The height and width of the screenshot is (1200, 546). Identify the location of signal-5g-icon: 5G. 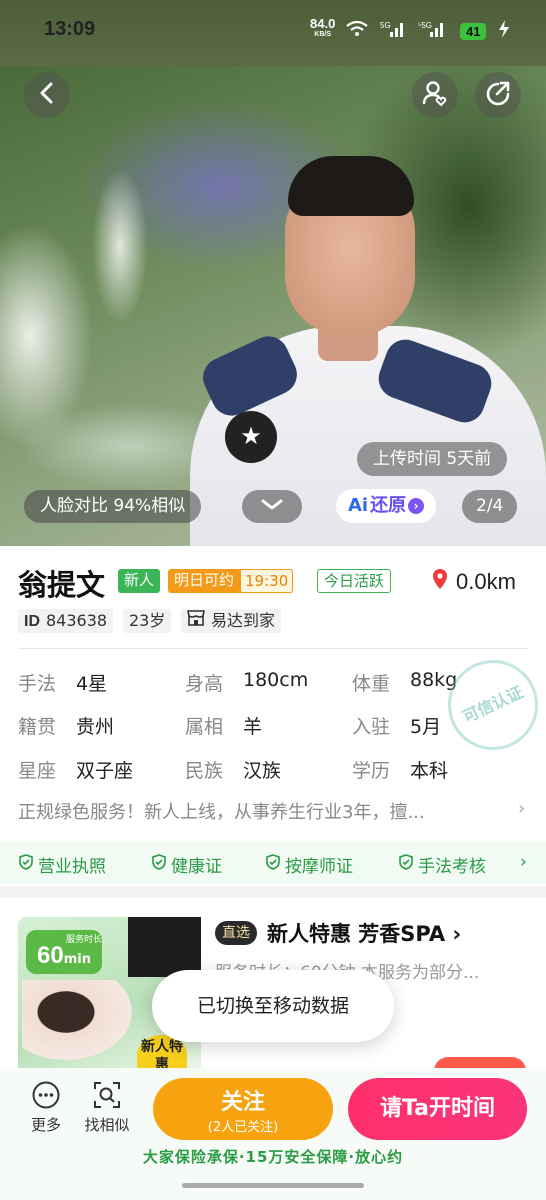
(393, 31).